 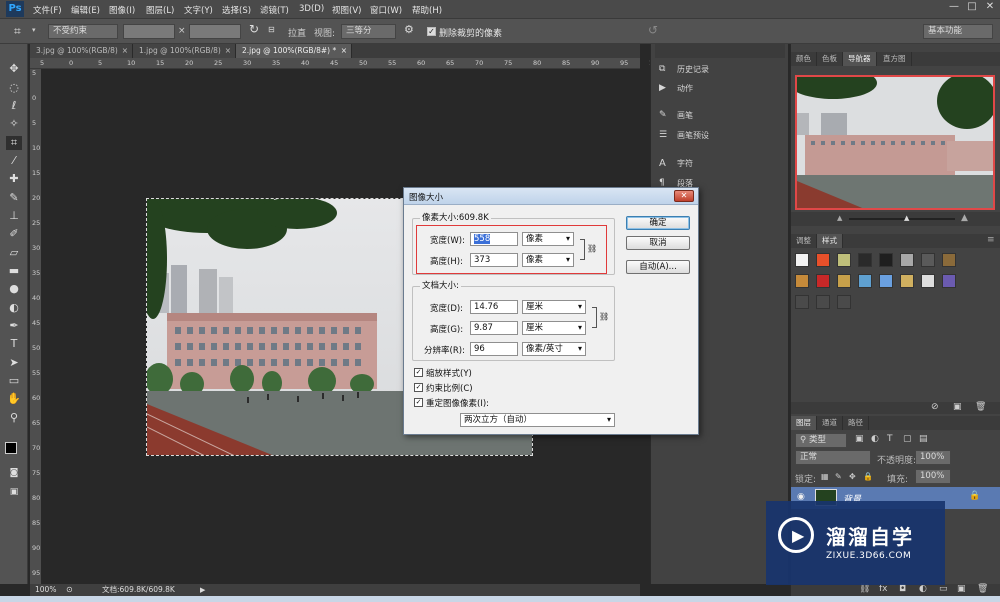 I want to click on height-unit-select: 像素, so click(x=548, y=260).